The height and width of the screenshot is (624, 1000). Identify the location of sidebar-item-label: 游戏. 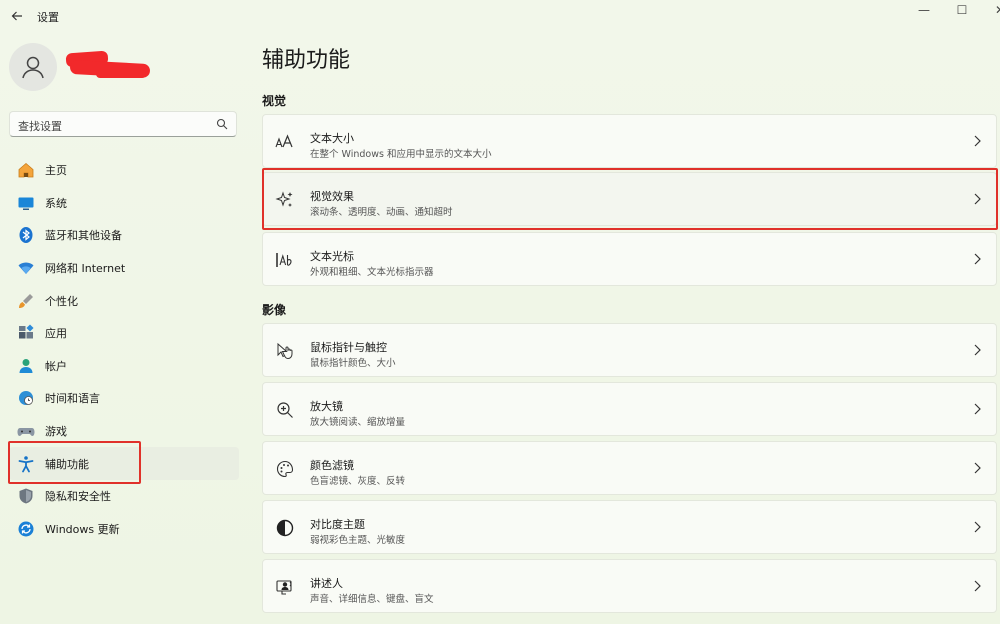
(56, 432).